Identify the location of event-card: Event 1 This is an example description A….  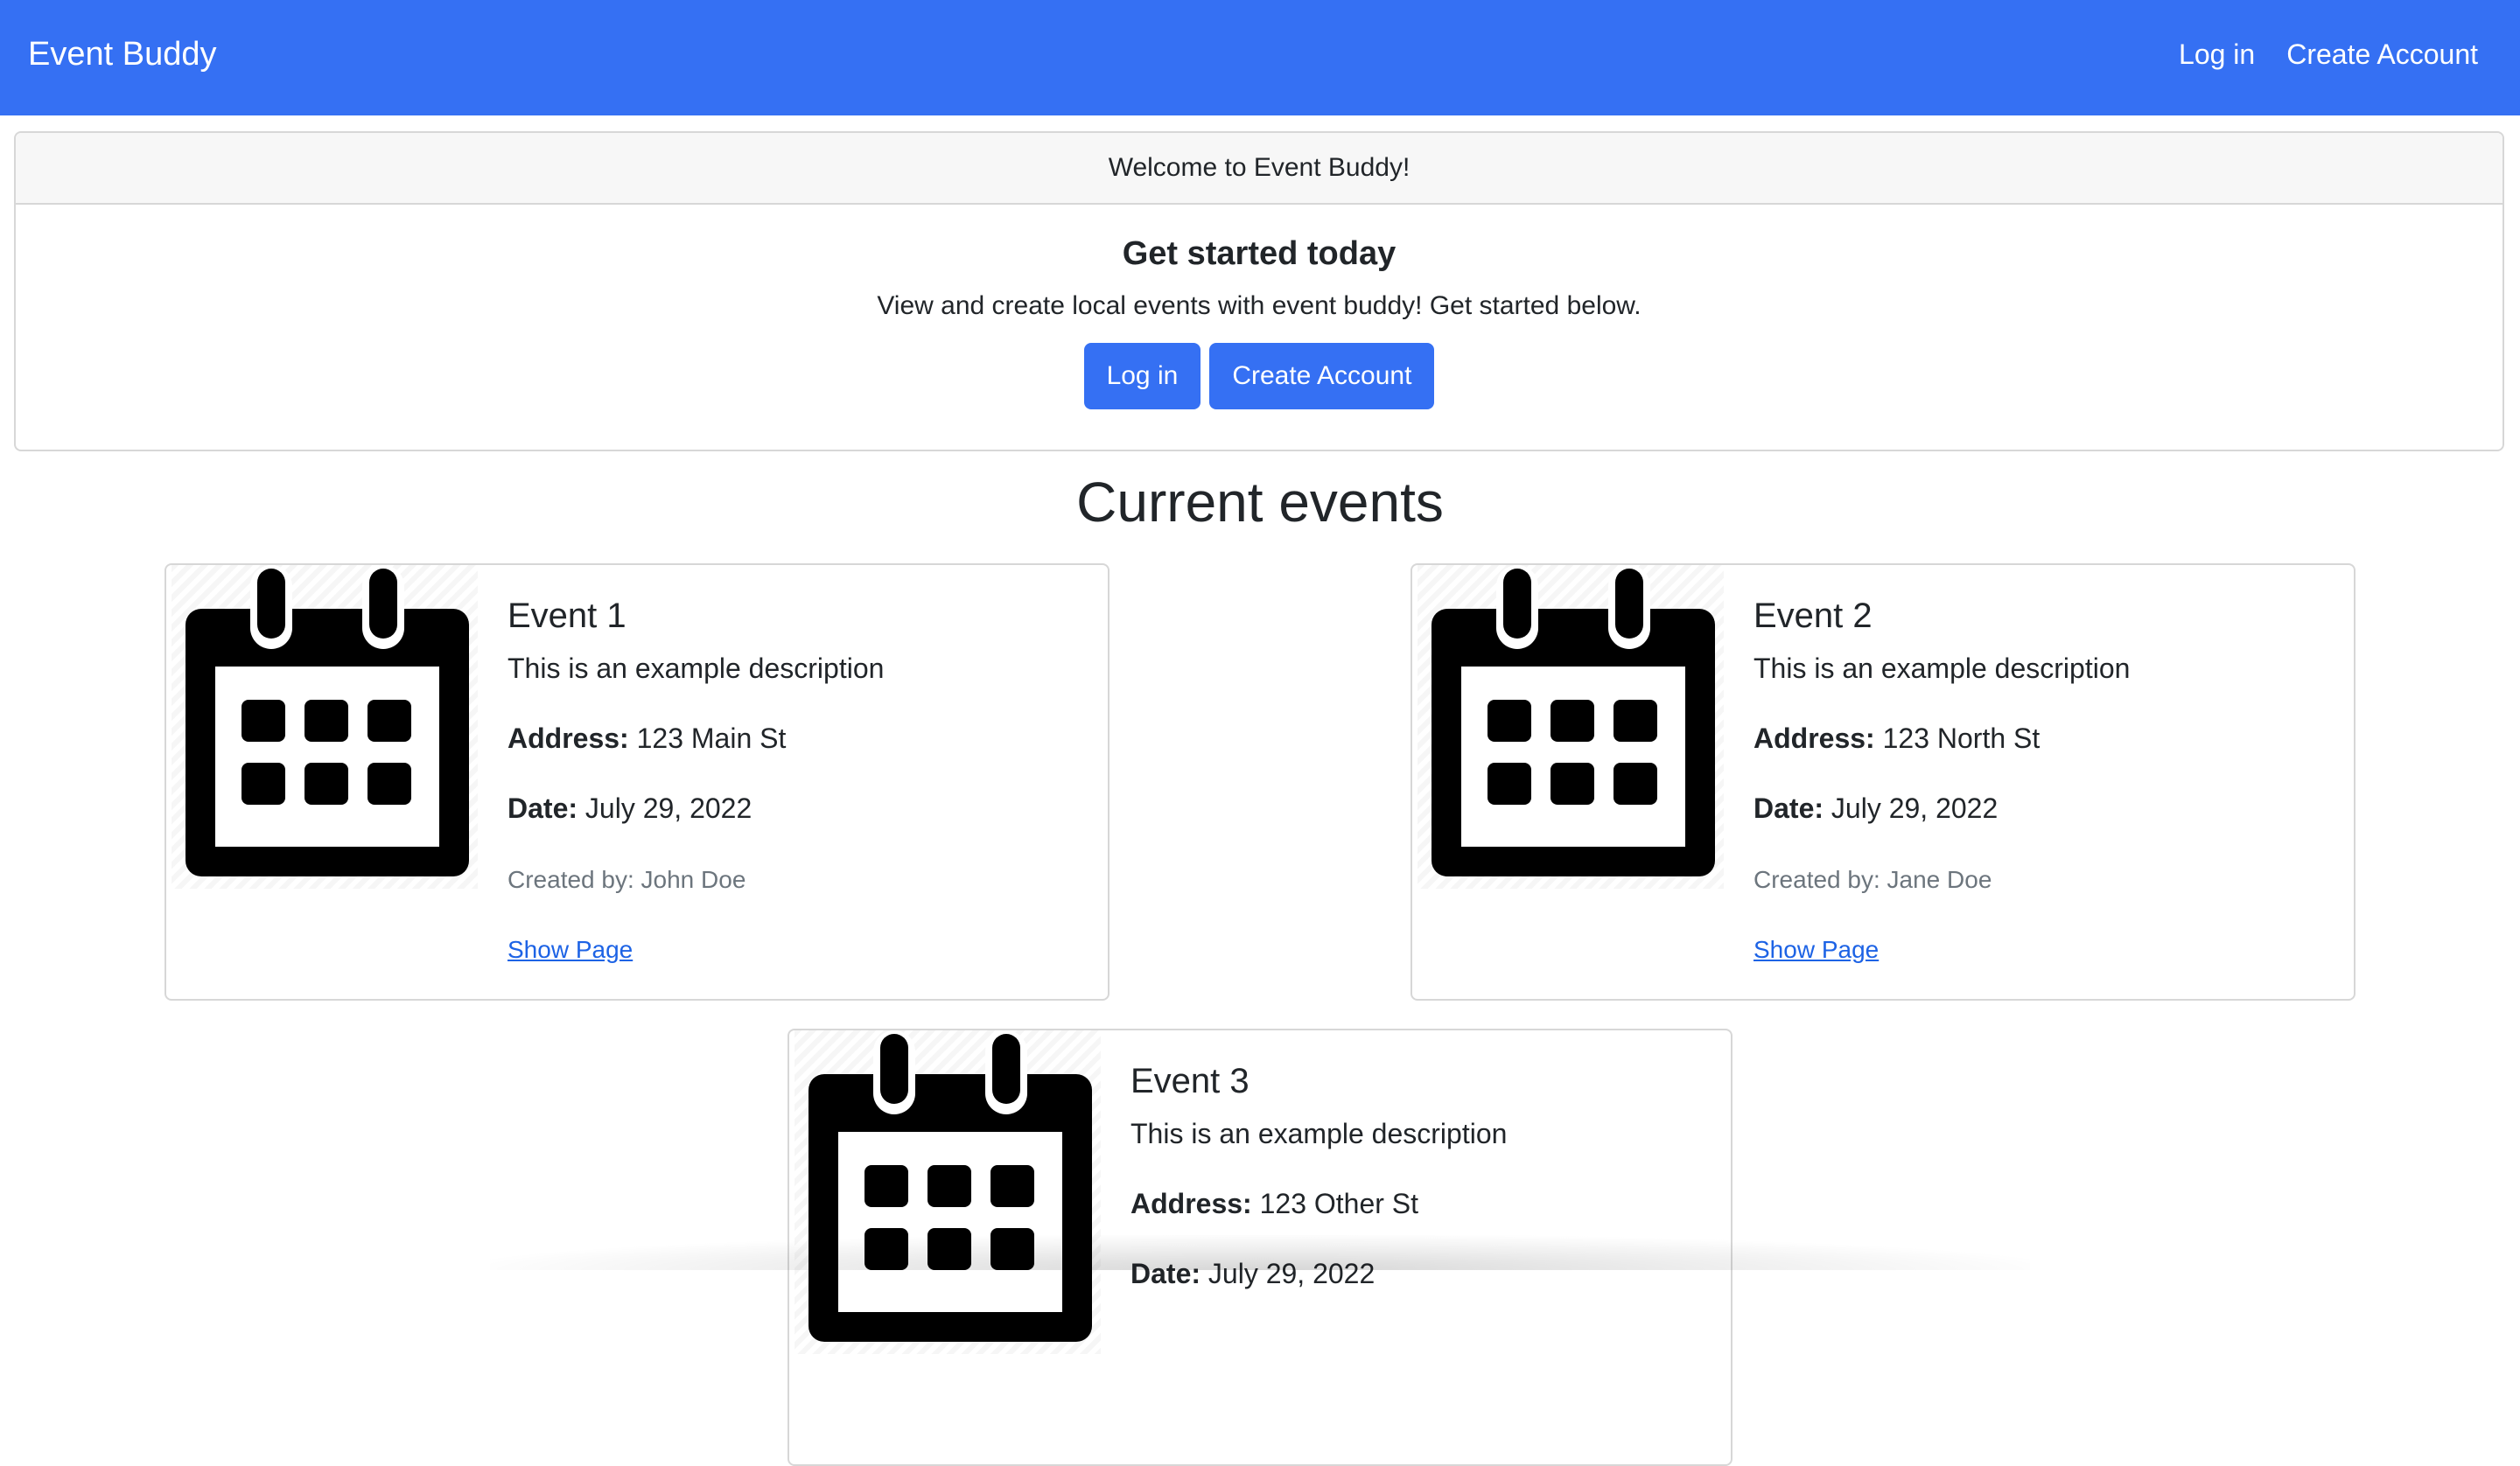
(637, 782).